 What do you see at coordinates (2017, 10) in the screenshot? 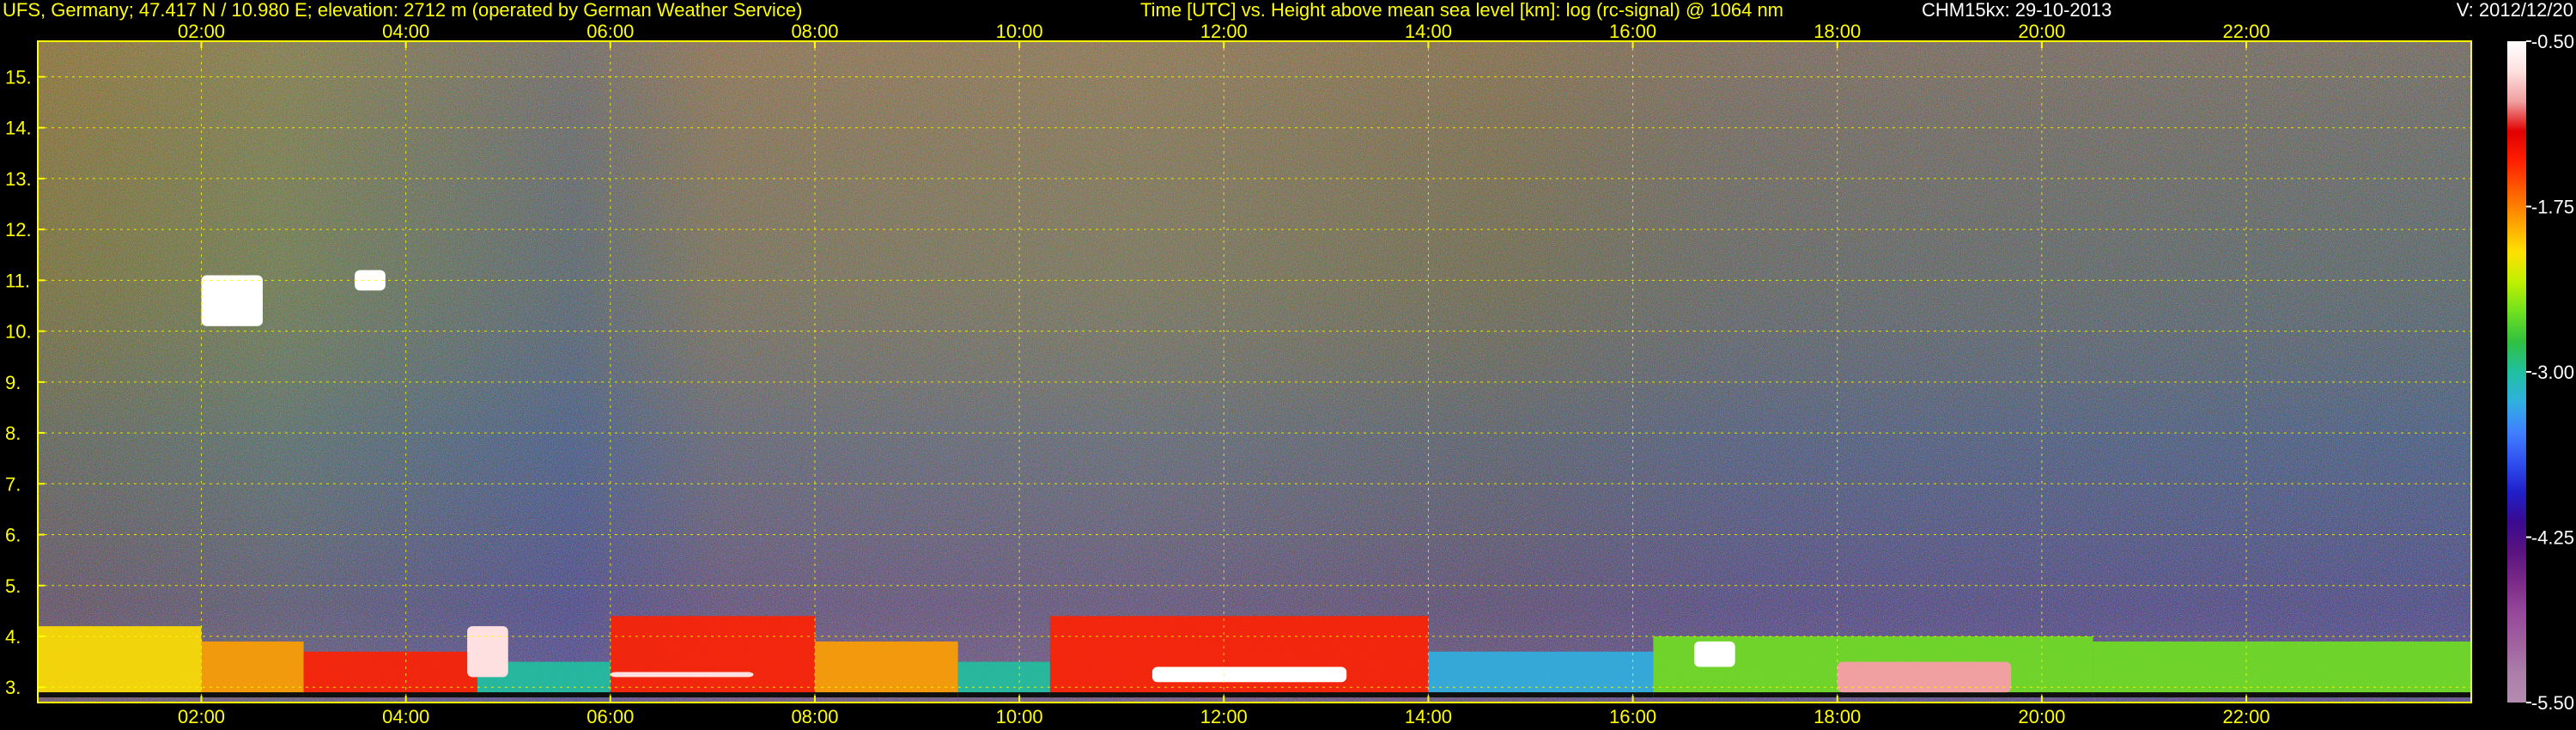
I see `instrument-date: CHM15kx: 29-10-2013` at bounding box center [2017, 10].